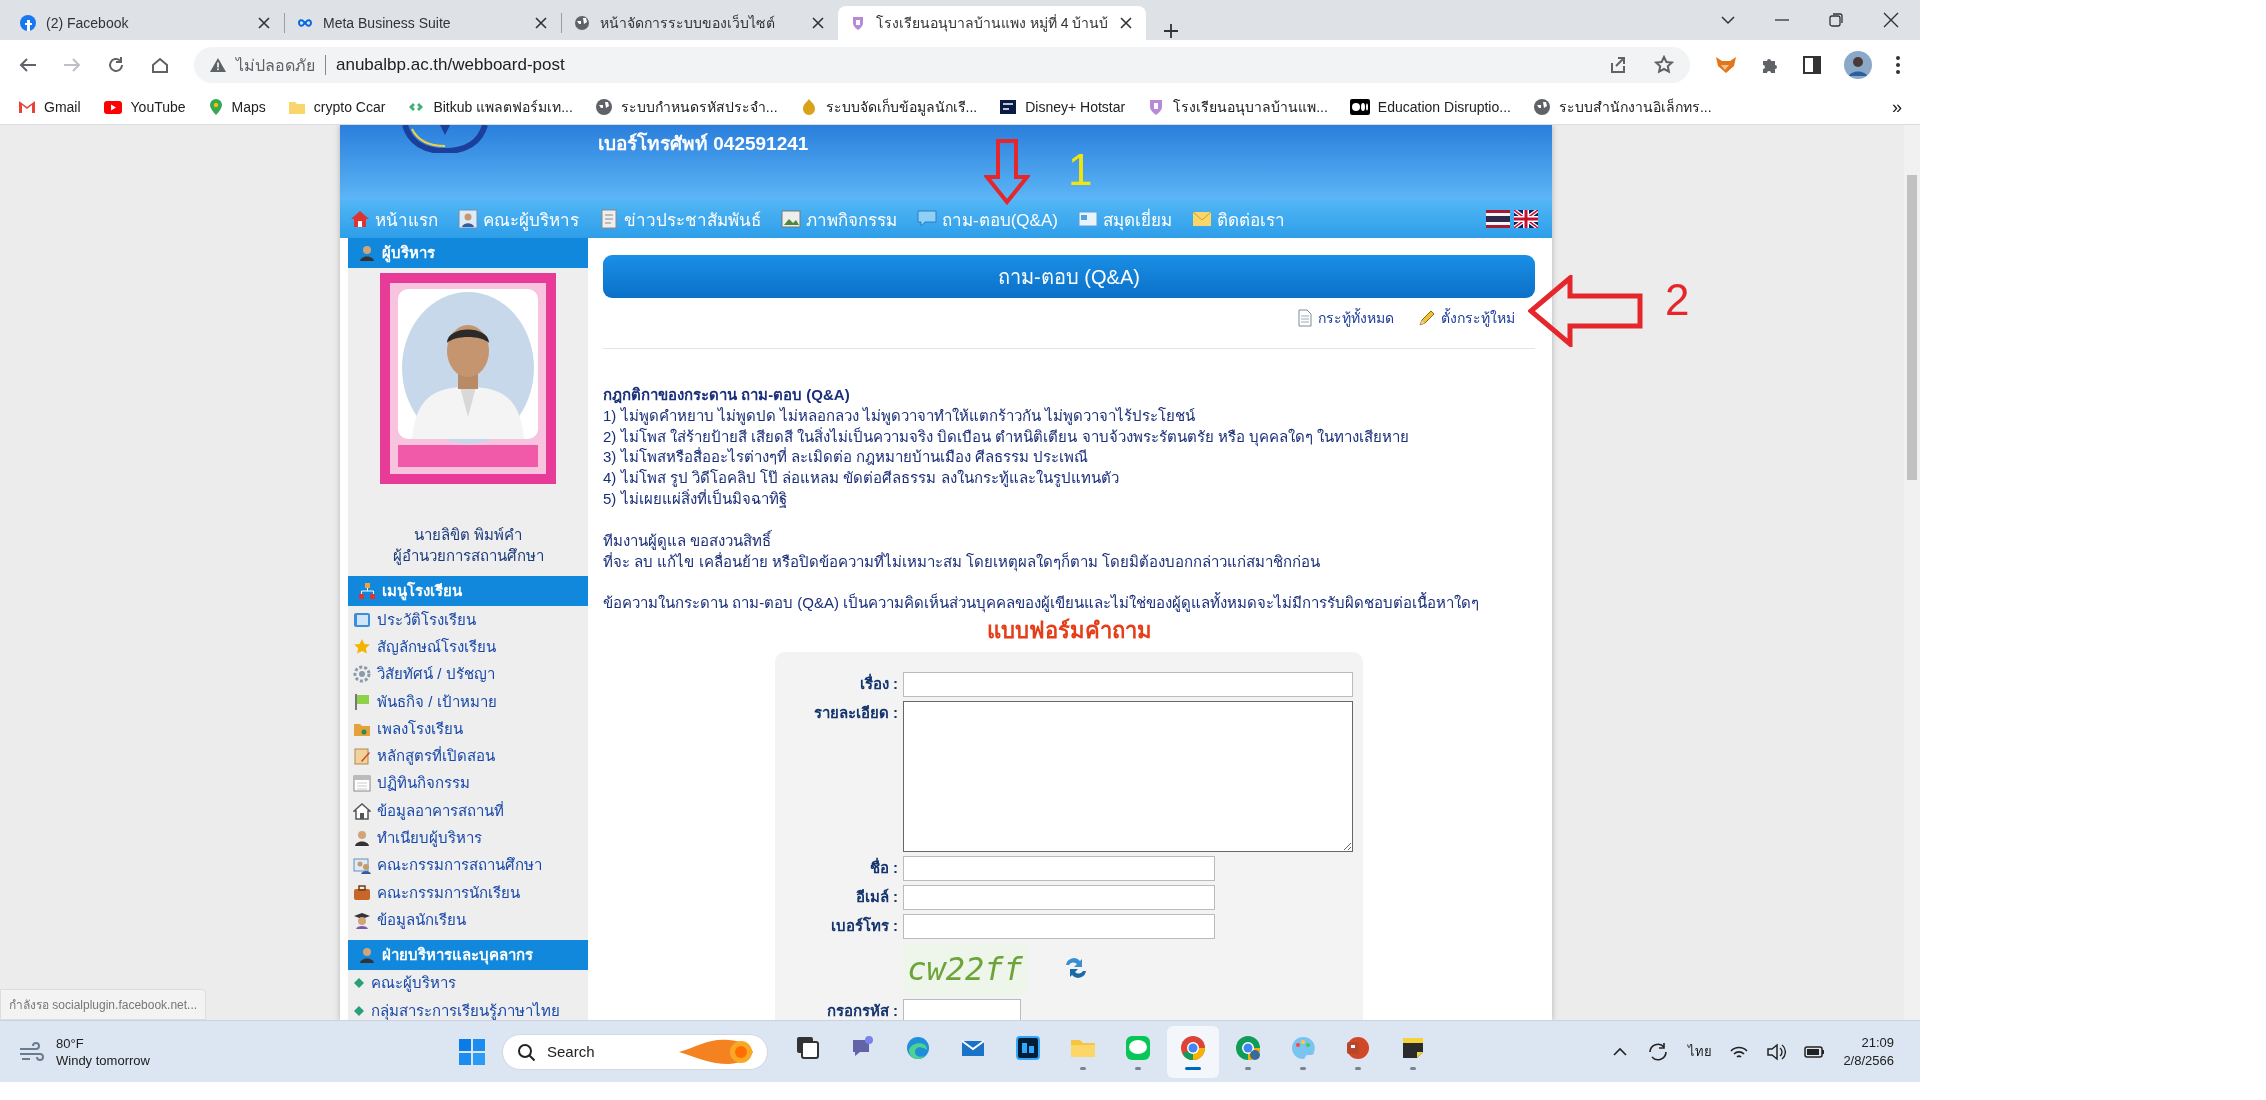  What do you see at coordinates (1062, 107) in the screenshot?
I see `bookmark: Disney+ Hotstar` at bounding box center [1062, 107].